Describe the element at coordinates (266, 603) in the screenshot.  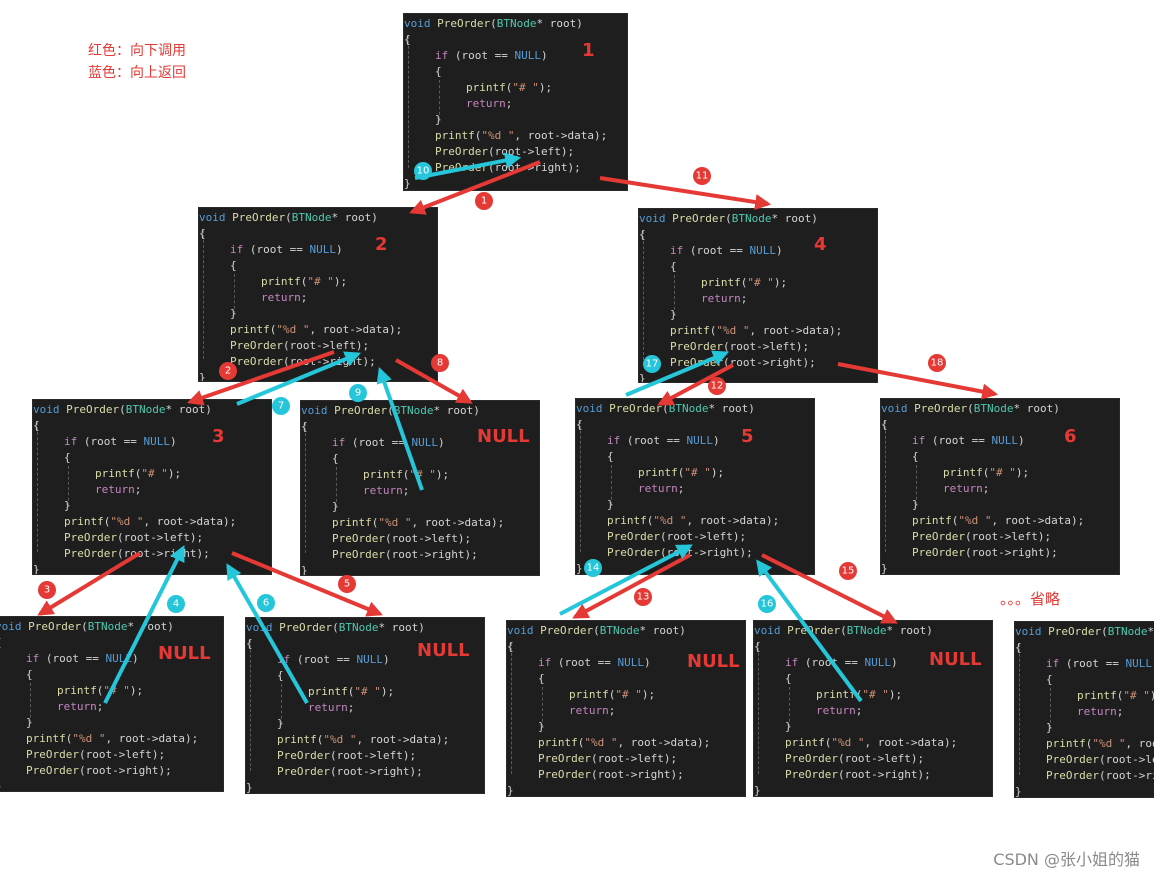
I see `step-badge-number: 6` at that location.